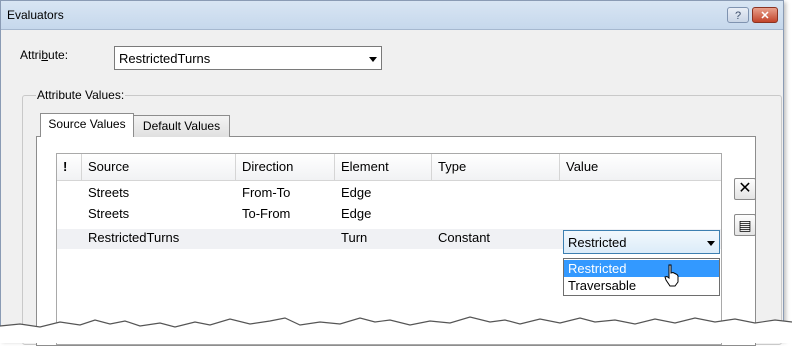 The height and width of the screenshot is (346, 792). I want to click on attribute-combo: RestrictedTurns, so click(248, 58).